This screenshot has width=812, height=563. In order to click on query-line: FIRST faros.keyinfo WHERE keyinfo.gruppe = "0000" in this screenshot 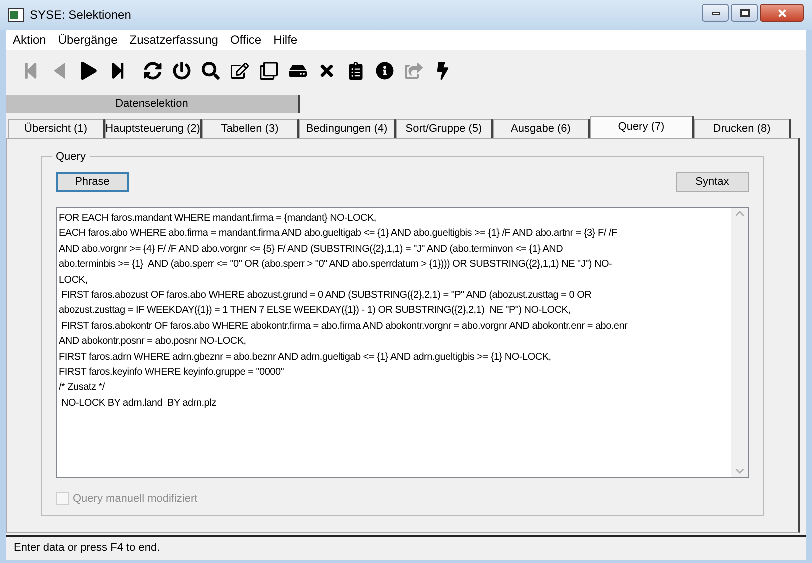, I will do `click(172, 373)`.